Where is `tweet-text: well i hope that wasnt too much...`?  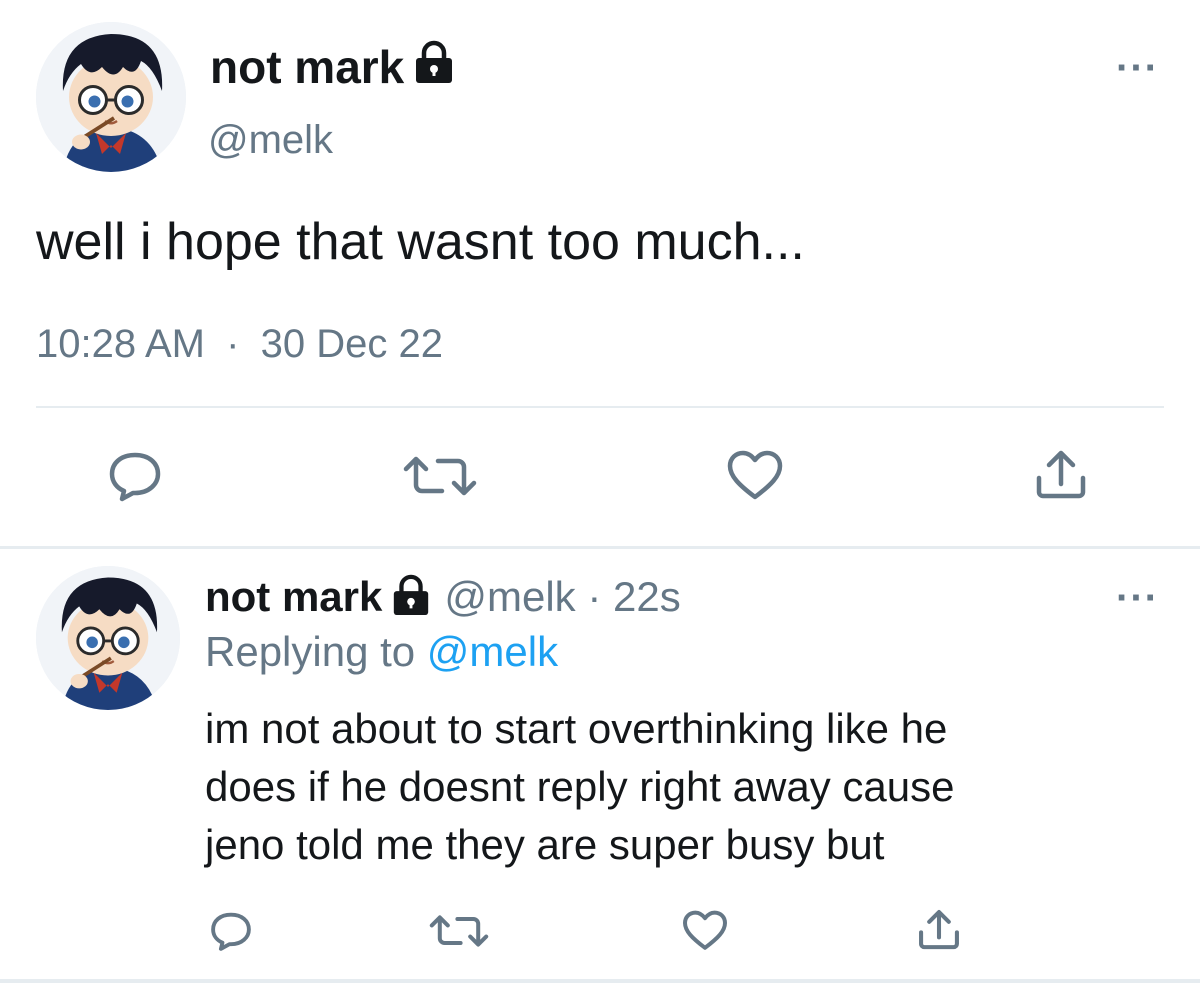
tweet-text: well i hope that wasnt too much... is located at coordinates (420, 242).